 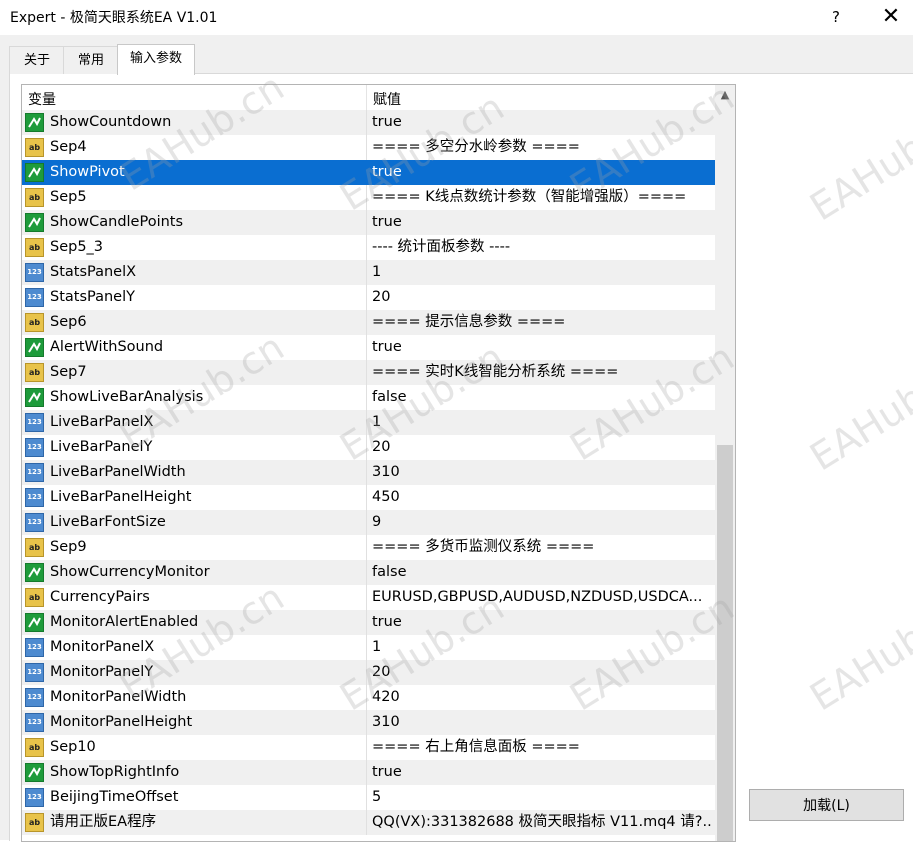 I want to click on string-ab-icon: ab, so click(x=34, y=247).